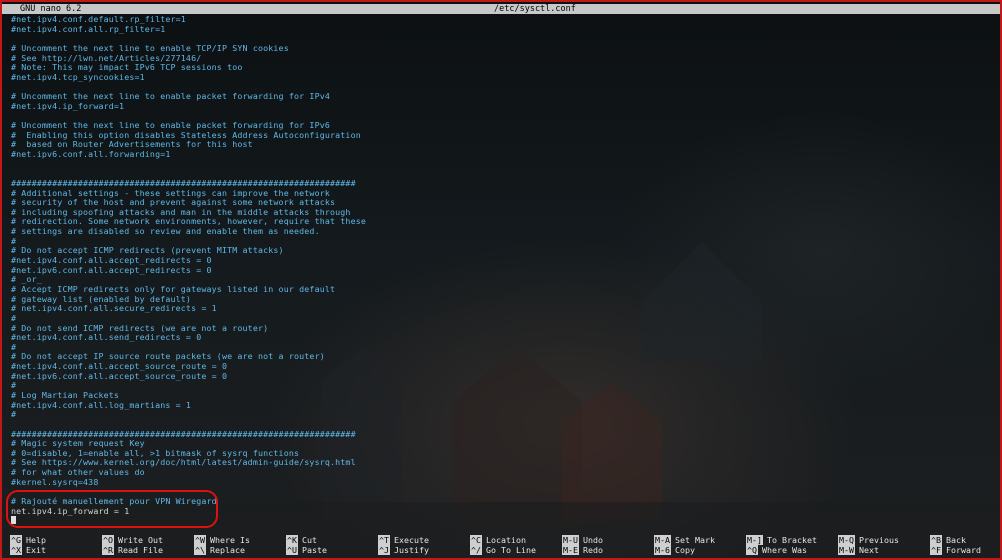  I want to click on shortcut-undo: M-U Undo, so click(582, 540).